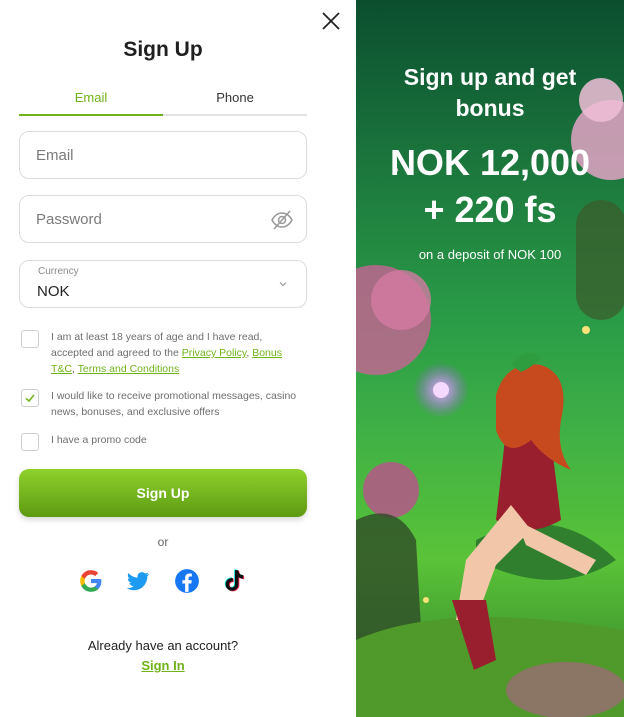 The height and width of the screenshot is (717, 624). I want to click on signin-link: Sign In, so click(163, 665).